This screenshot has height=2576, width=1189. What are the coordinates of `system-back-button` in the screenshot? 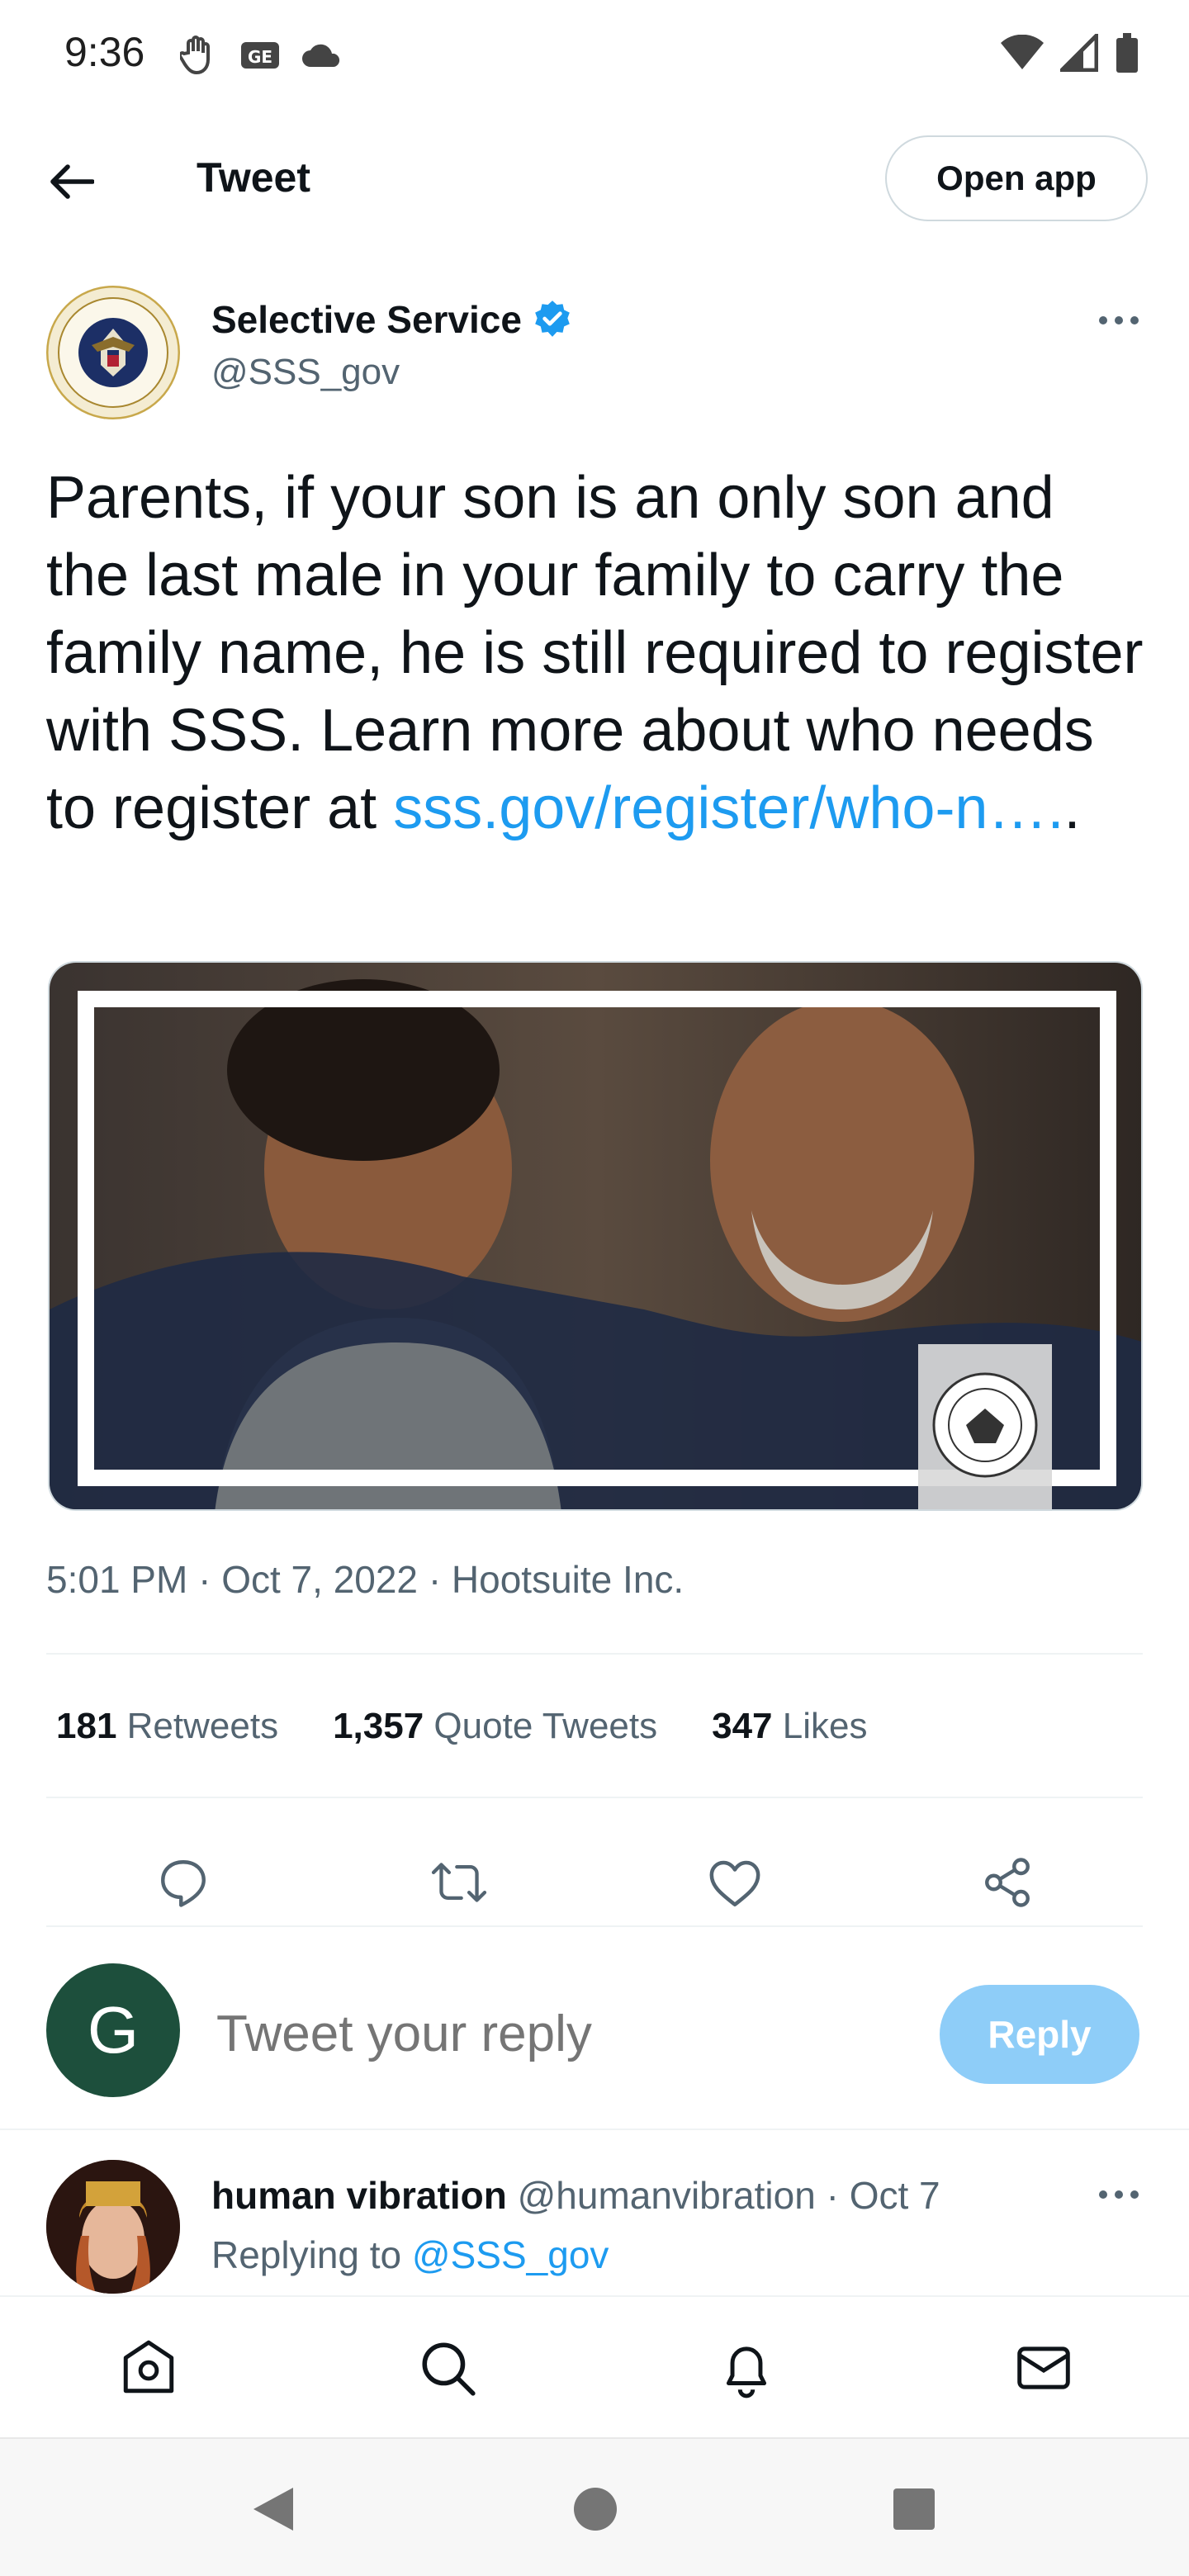 It's located at (273, 2509).